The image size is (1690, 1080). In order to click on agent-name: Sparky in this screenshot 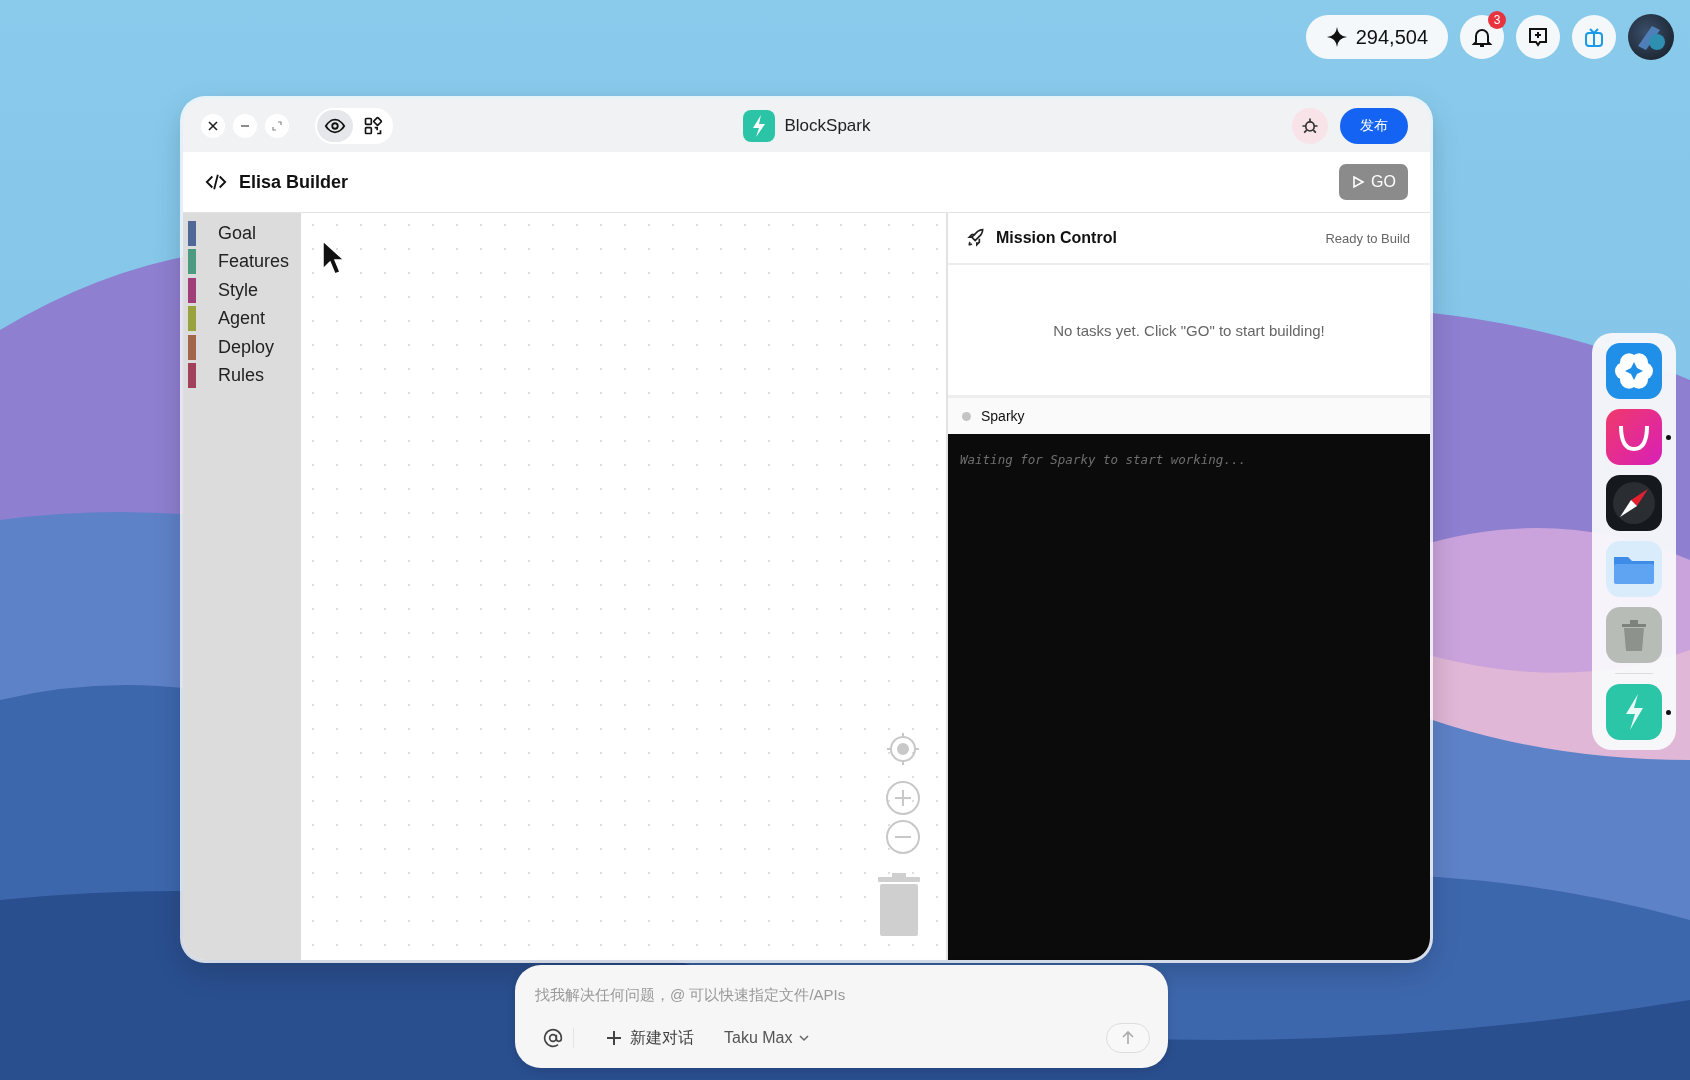, I will do `click(1003, 416)`.